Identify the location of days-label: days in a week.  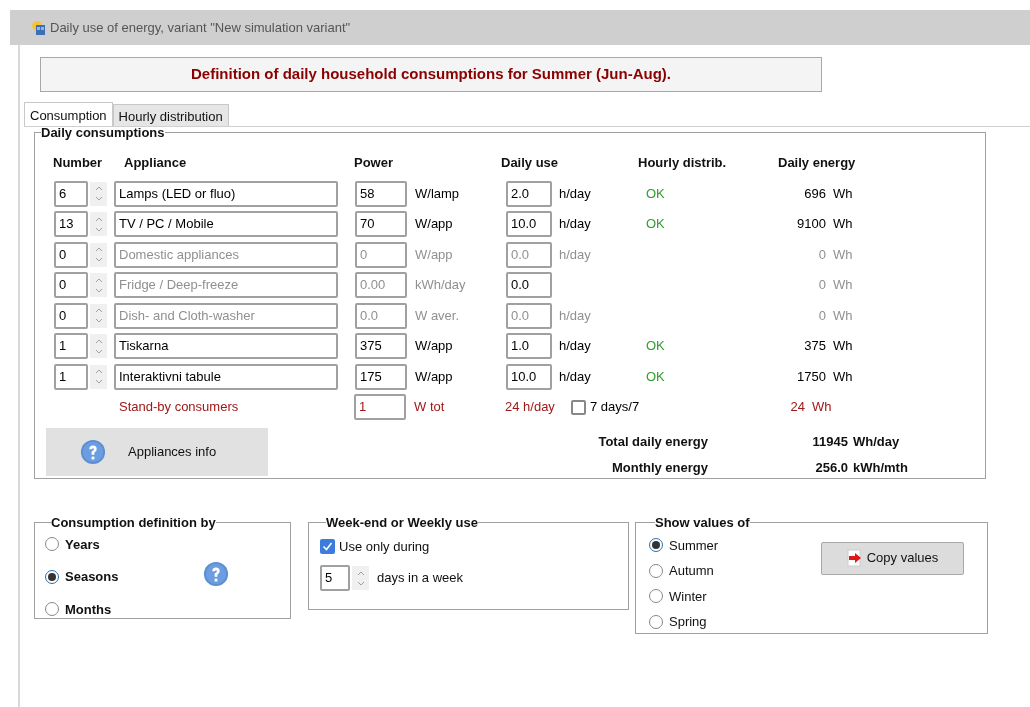
(420, 578).